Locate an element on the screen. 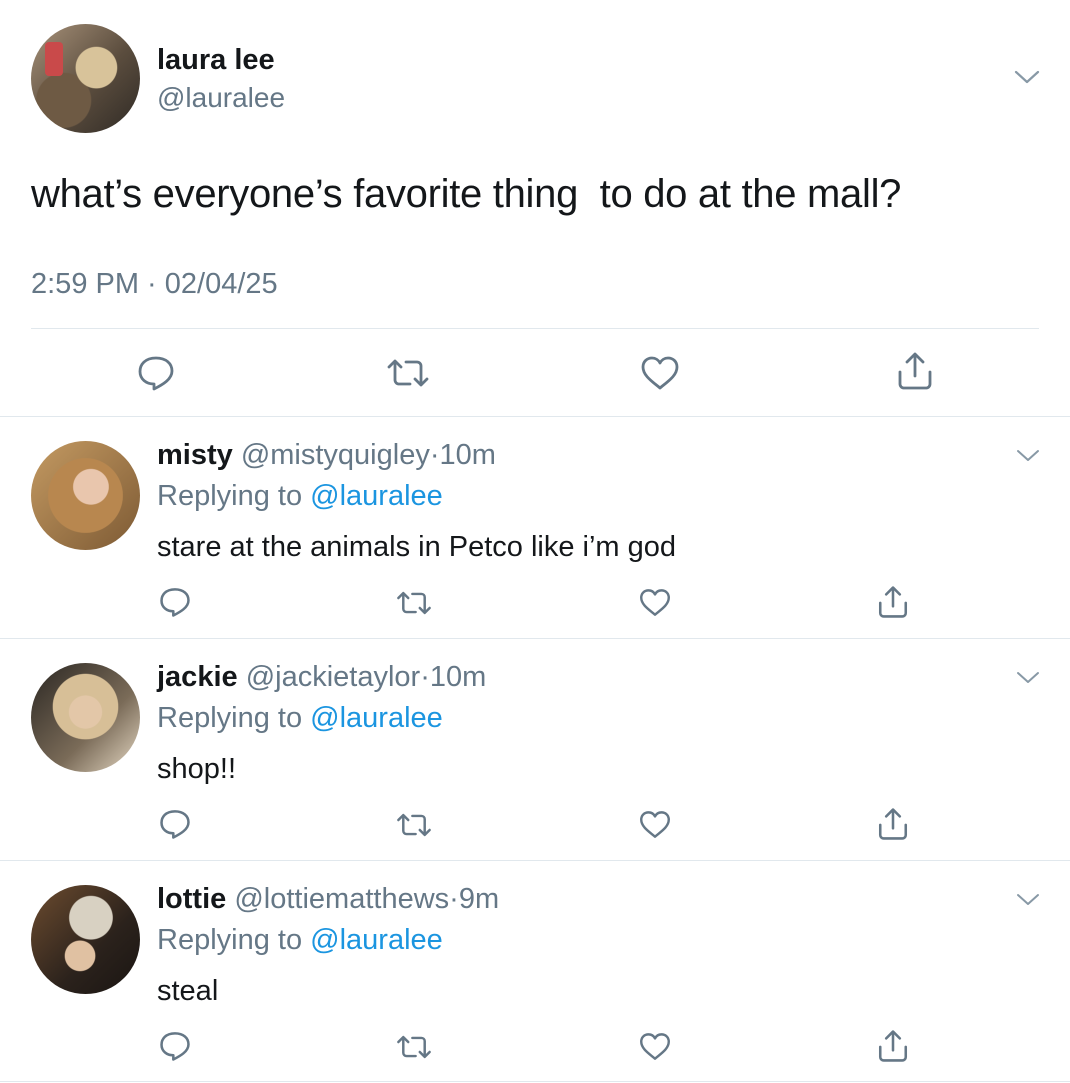 This screenshot has height=1083, width=1070. author-handle: @lauralee is located at coordinates (221, 98).